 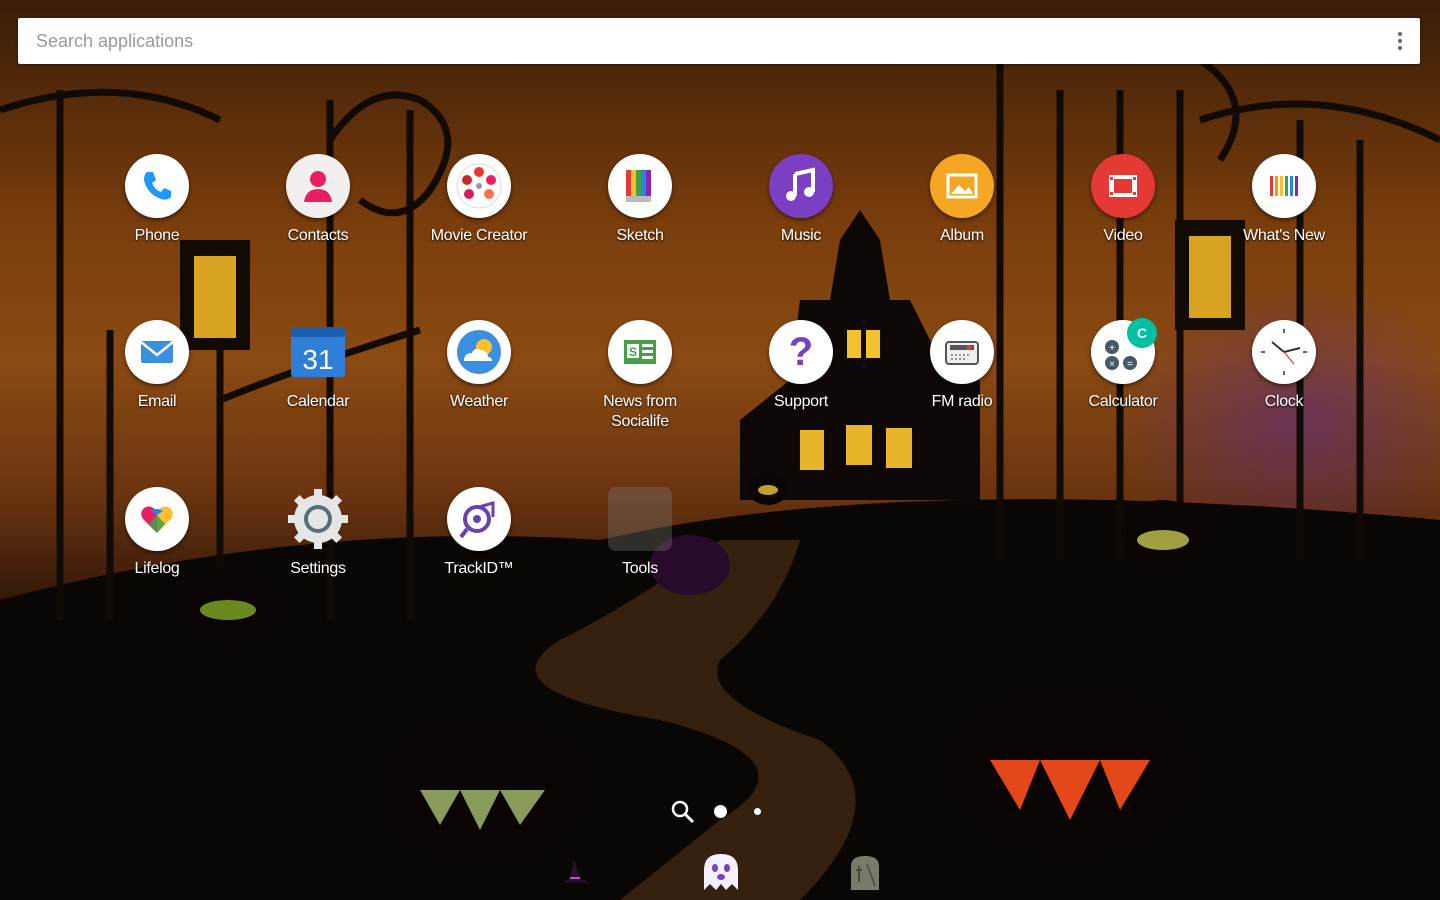 I want to click on movie-creator-icon, so click(x=479, y=186).